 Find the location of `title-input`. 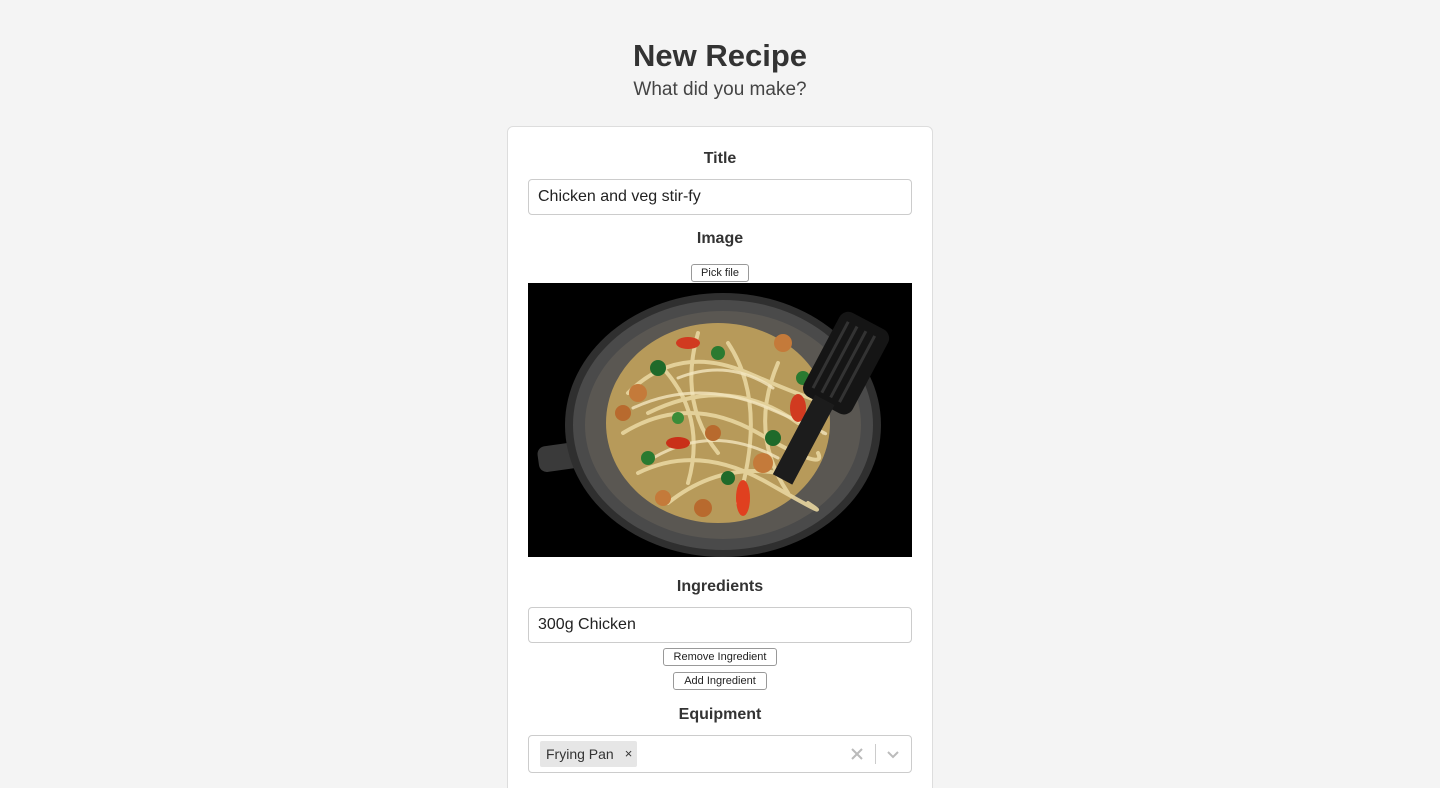

title-input is located at coordinates (720, 197).